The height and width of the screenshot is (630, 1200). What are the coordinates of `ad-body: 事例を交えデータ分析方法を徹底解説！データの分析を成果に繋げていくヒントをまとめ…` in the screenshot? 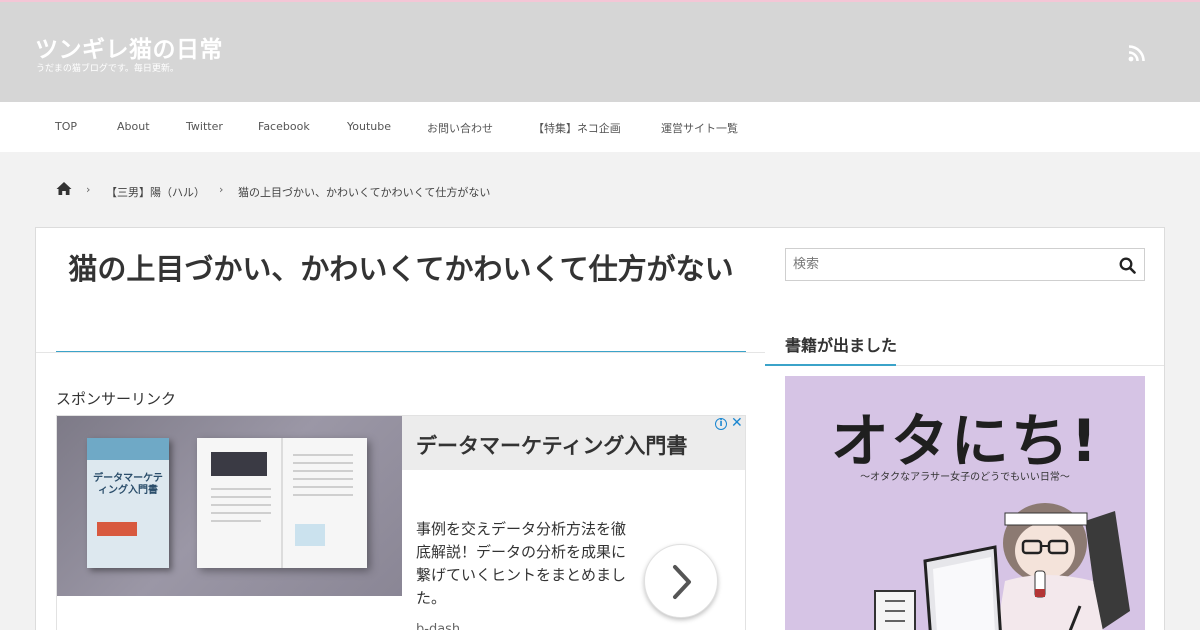 It's located at (521, 564).